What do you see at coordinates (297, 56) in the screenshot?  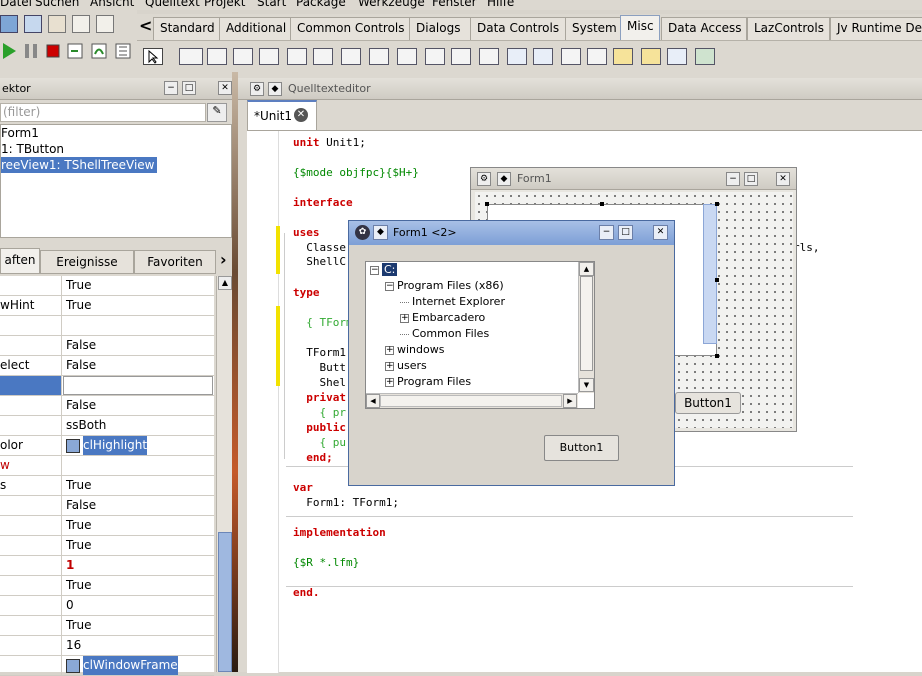 I see `edit-button-icon` at bounding box center [297, 56].